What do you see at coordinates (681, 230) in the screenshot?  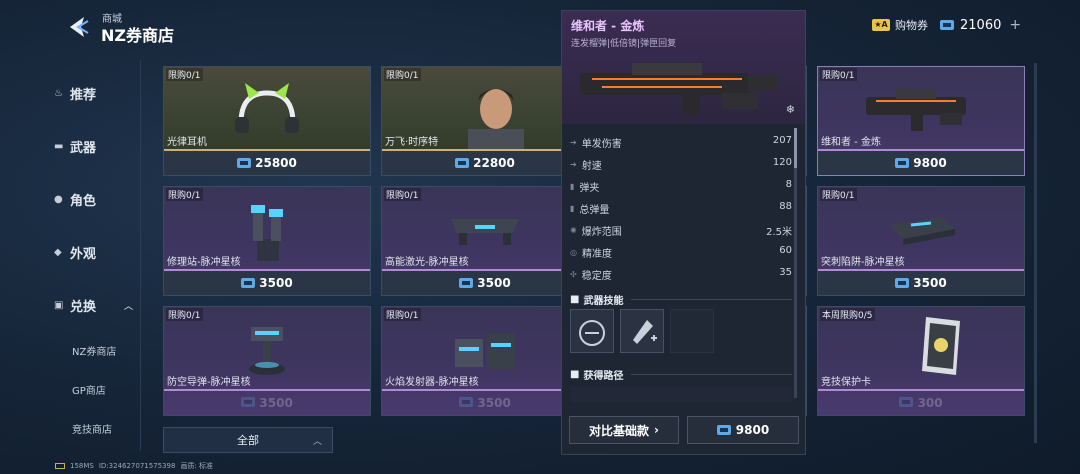 I see `stat-row: ✺ 爆炸范围 2.5米` at bounding box center [681, 230].